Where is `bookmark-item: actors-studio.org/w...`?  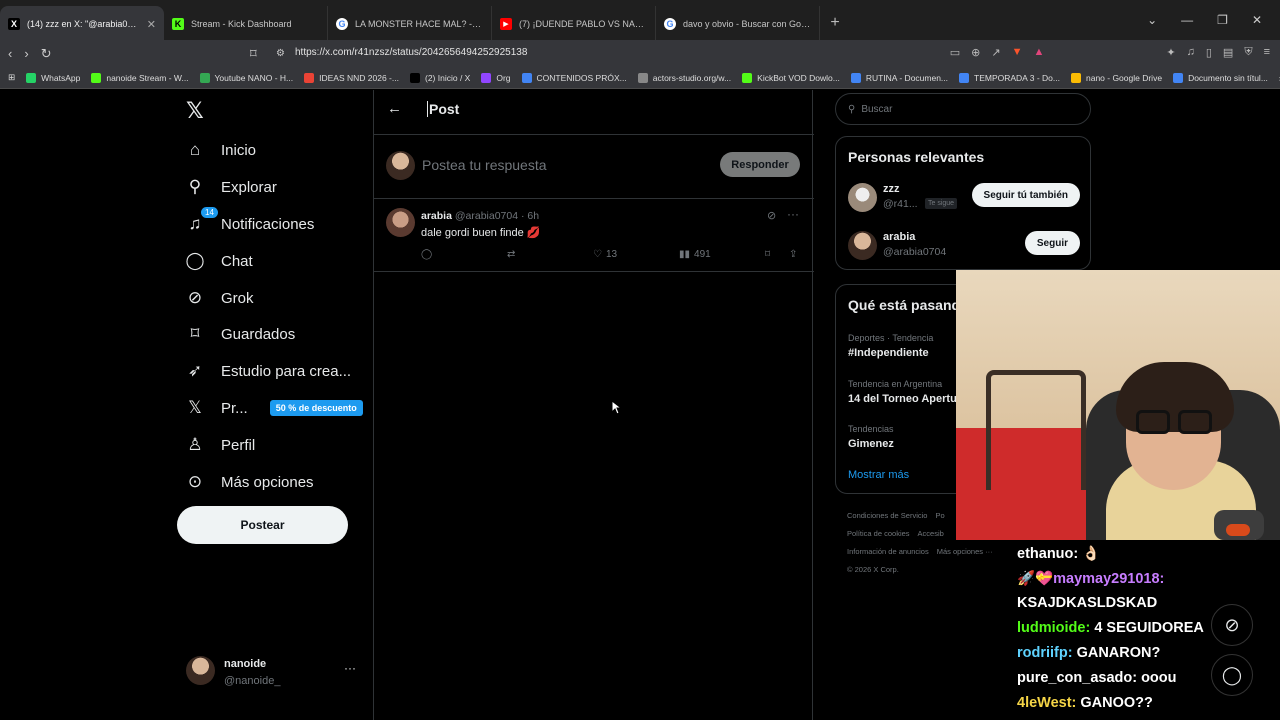
bookmark-item: actors-studio.org/w... is located at coordinates (684, 77).